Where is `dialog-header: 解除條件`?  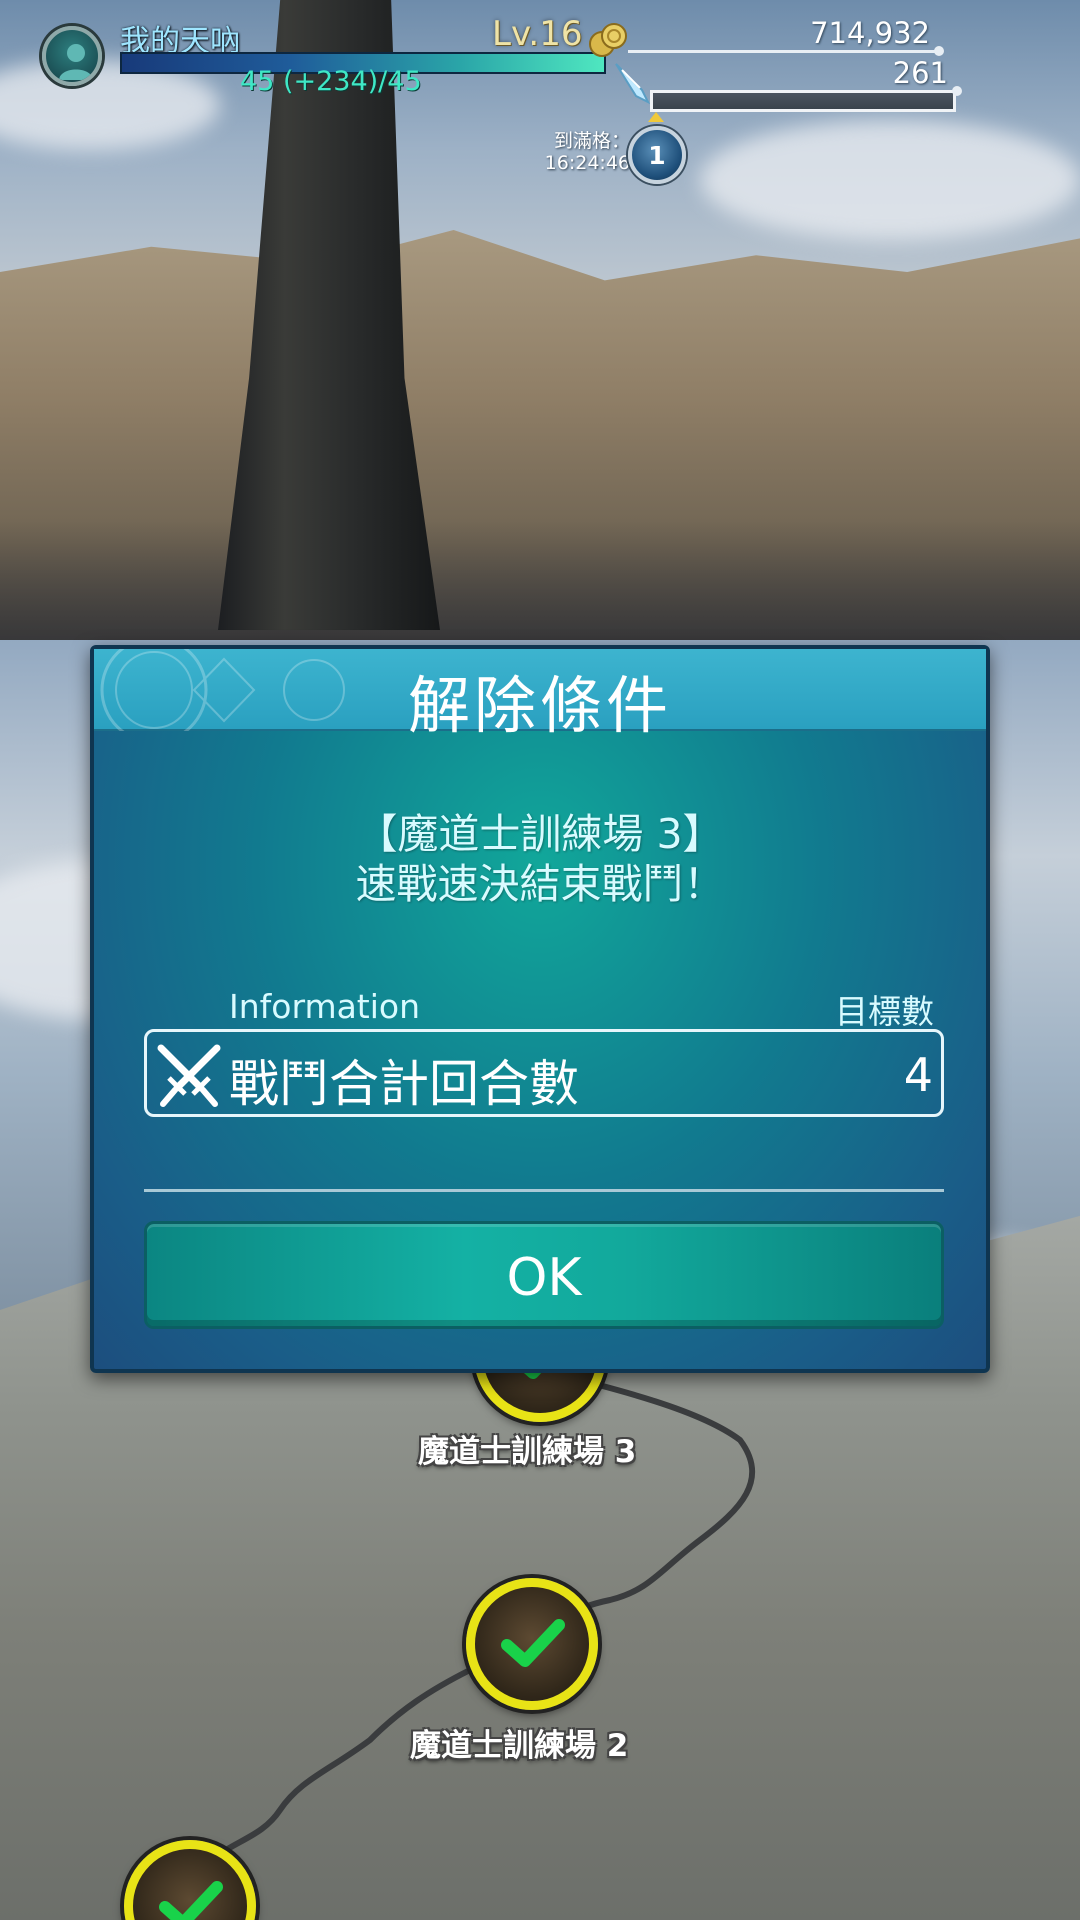 dialog-header: 解除條件 is located at coordinates (540, 695).